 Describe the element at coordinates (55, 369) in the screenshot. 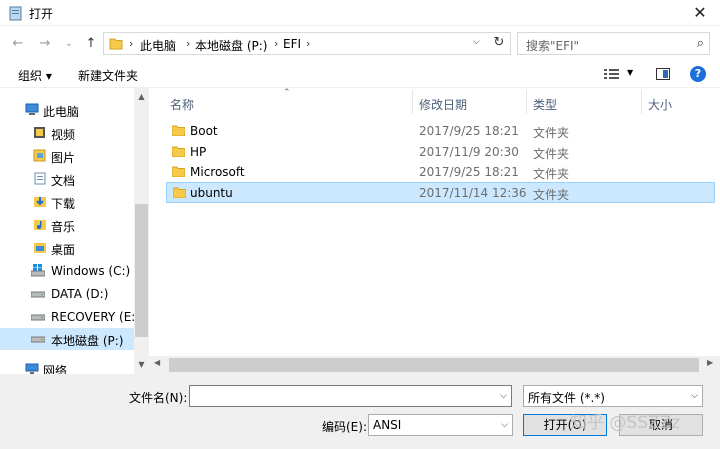

I see `sidebar-item-label: 网络` at that location.